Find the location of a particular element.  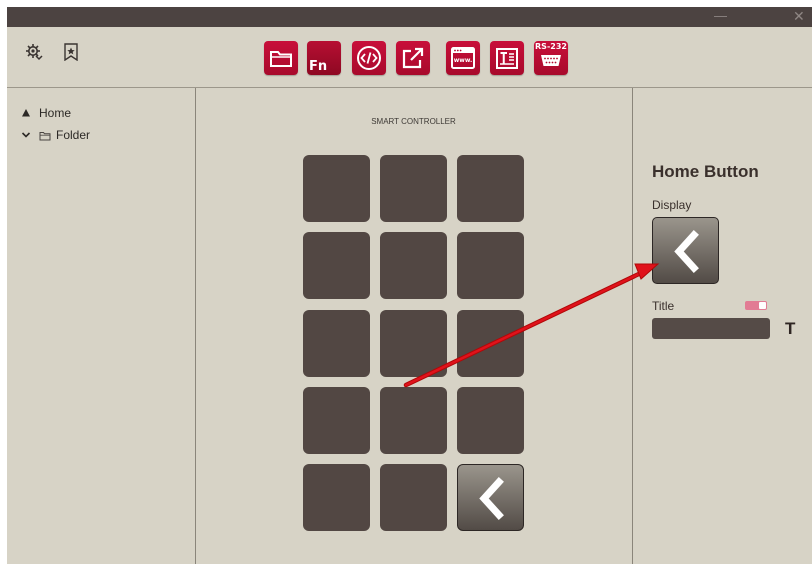

external-link-icon is located at coordinates (413, 58).